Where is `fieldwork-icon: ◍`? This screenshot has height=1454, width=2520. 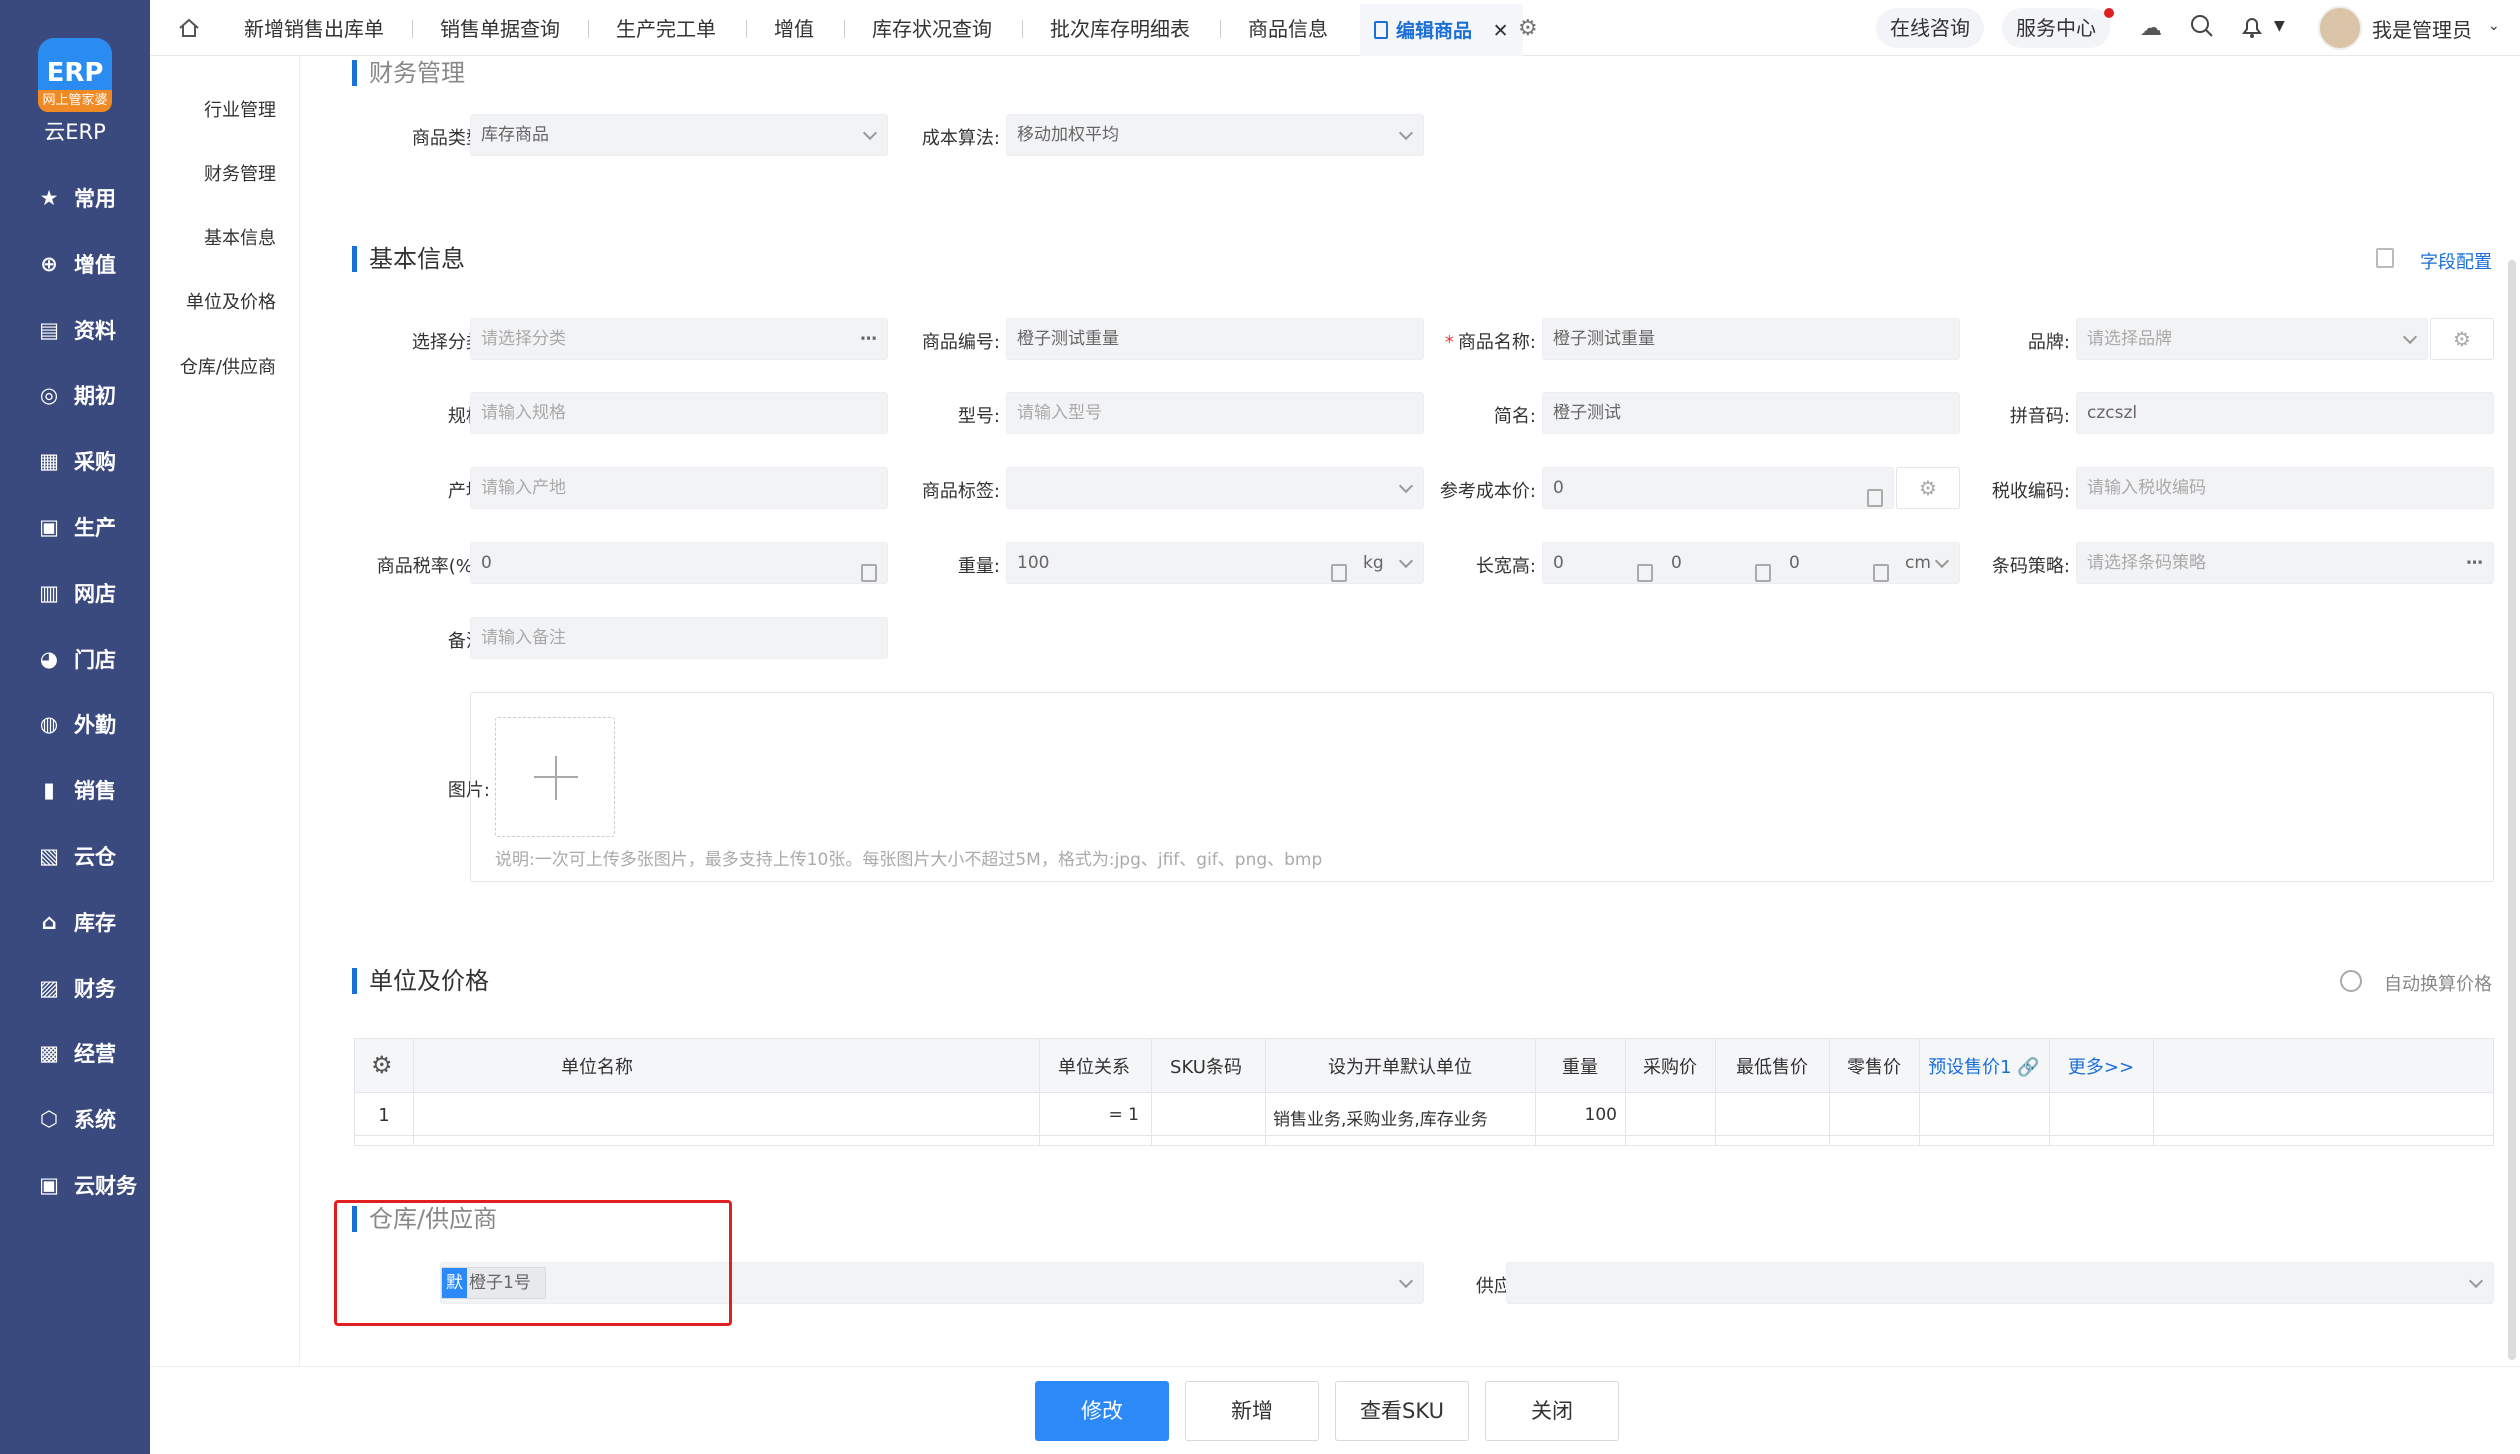
fieldwork-icon: ◍ is located at coordinates (49, 724).